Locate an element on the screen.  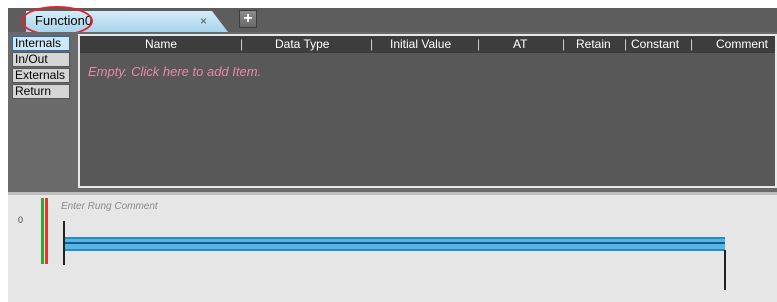
right-power-rail is located at coordinates (725, 270).